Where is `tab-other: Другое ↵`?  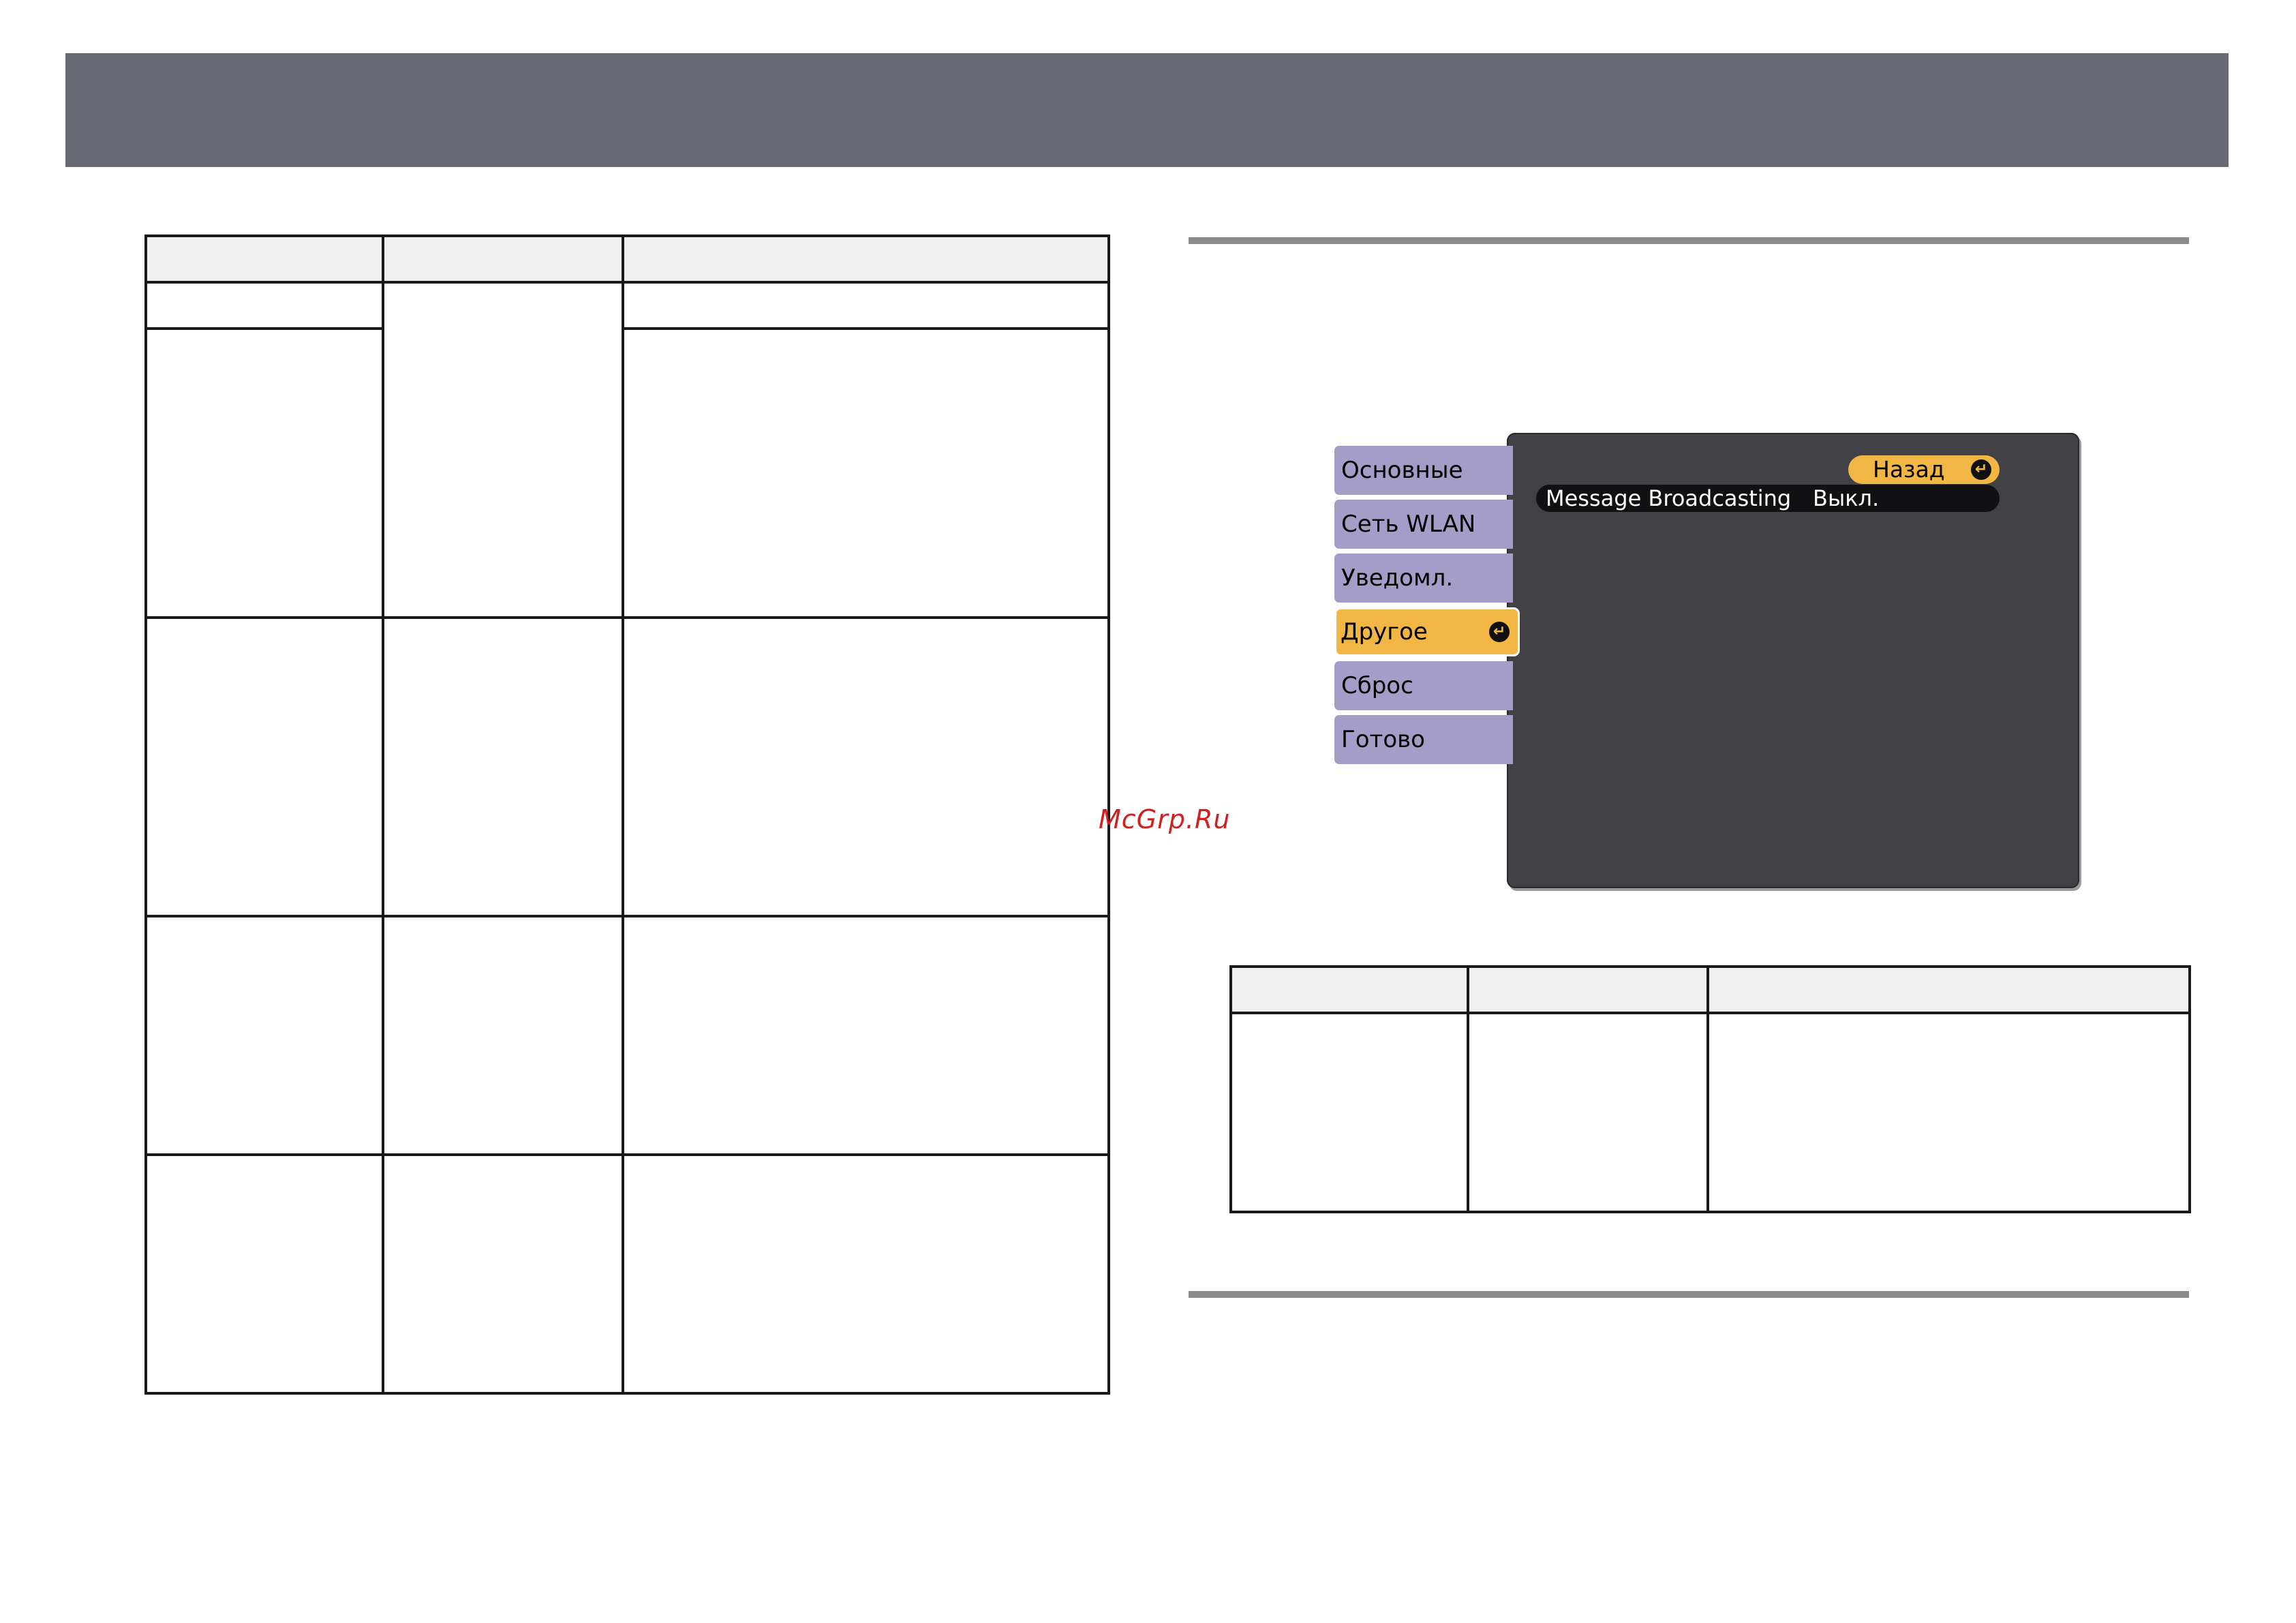
tab-other: Другое ↵ is located at coordinates (1427, 632).